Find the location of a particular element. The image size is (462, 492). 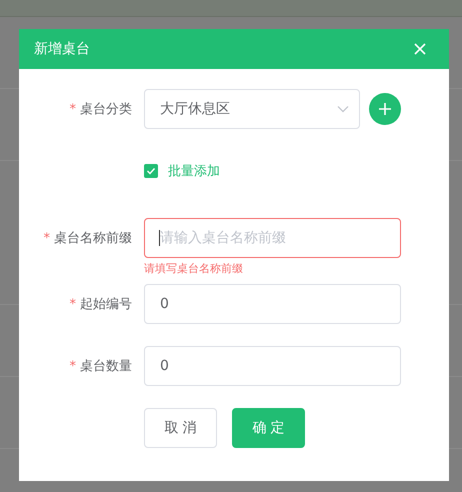

input-field: 请输入桌台名称前缀 is located at coordinates (272, 238).